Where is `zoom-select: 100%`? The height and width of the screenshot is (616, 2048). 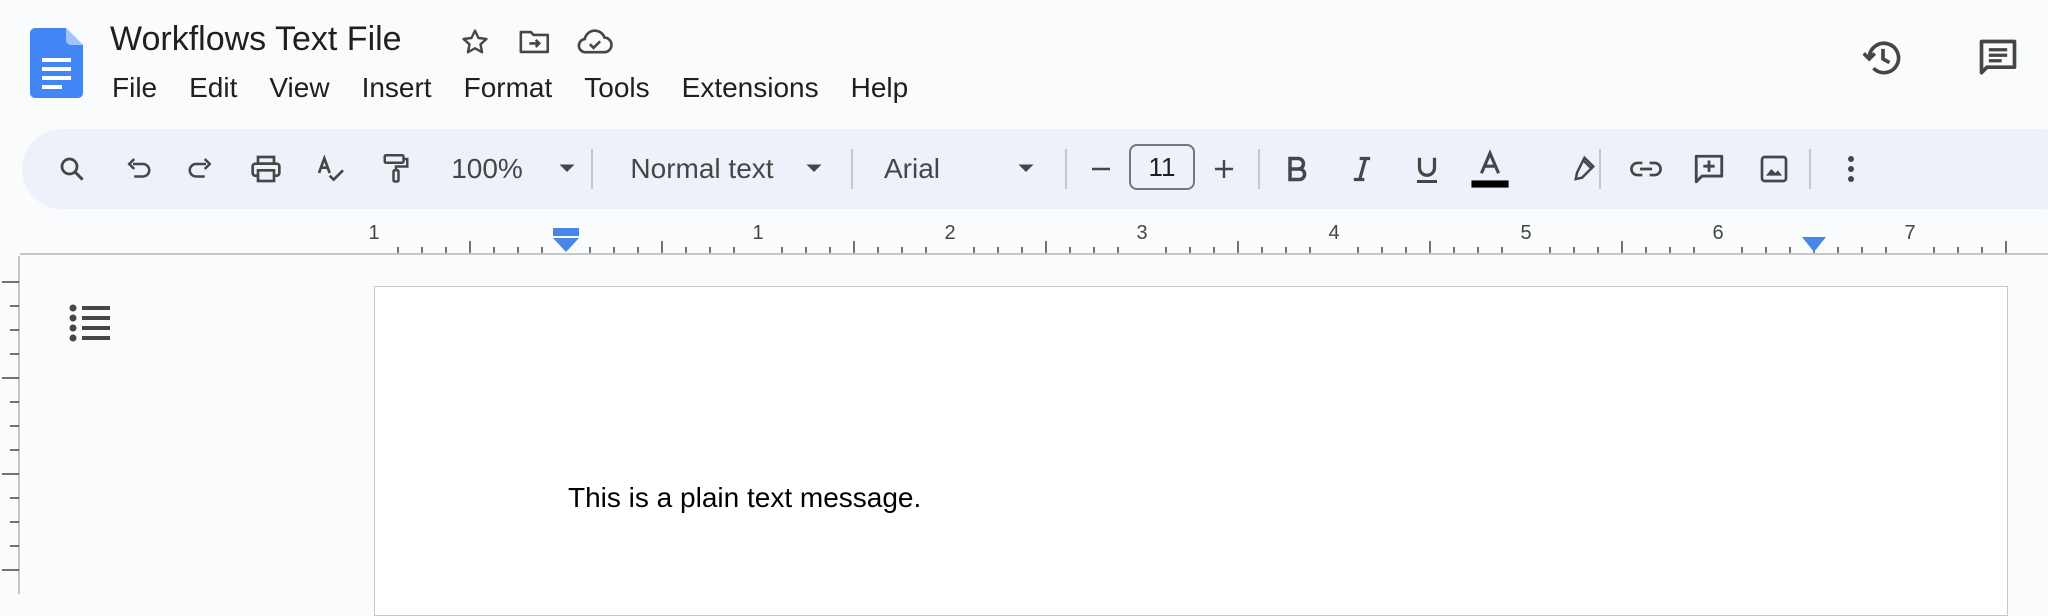 zoom-select: 100% is located at coordinates (487, 169).